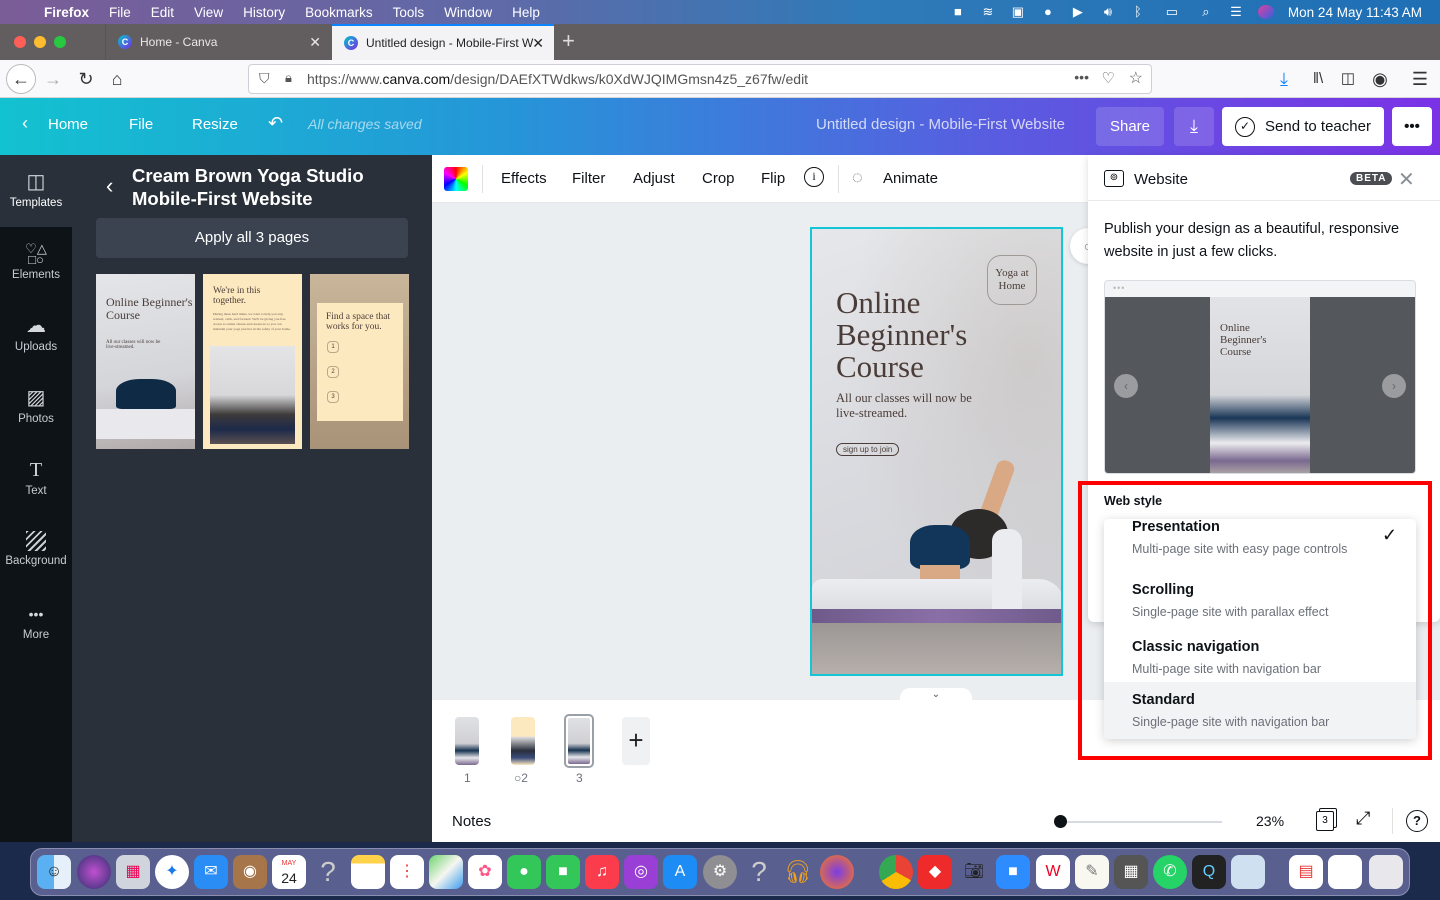 This screenshot has width=1440, height=900. Describe the element at coordinates (936, 695) in the screenshot. I see `expand-pages-chevron-icon: ⌄` at that location.